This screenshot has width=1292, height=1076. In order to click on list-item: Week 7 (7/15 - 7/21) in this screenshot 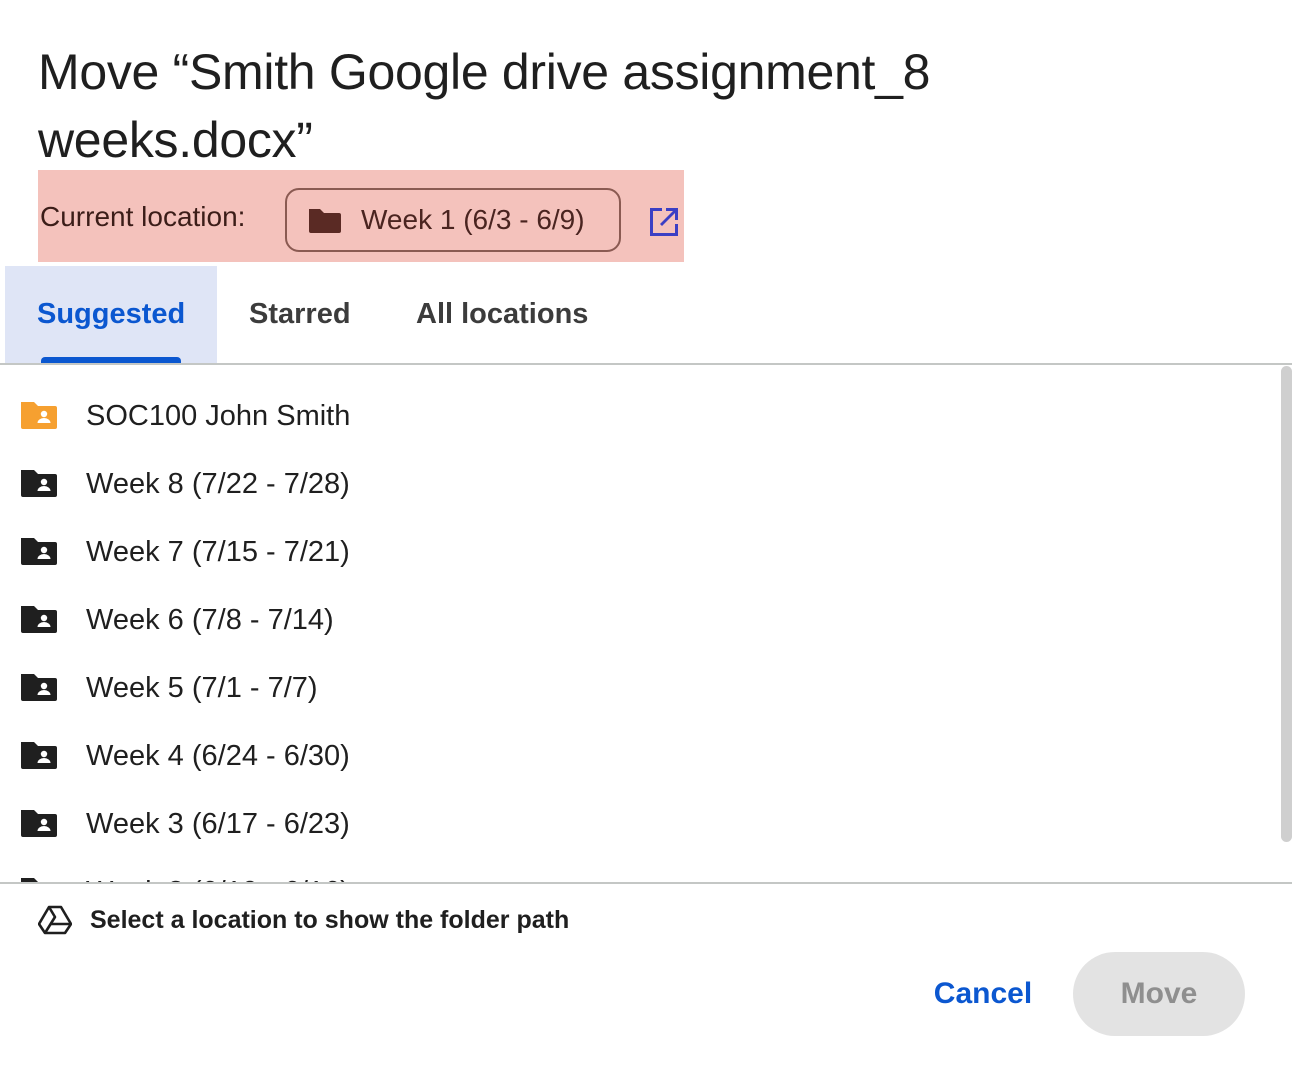, I will do `click(635, 552)`.